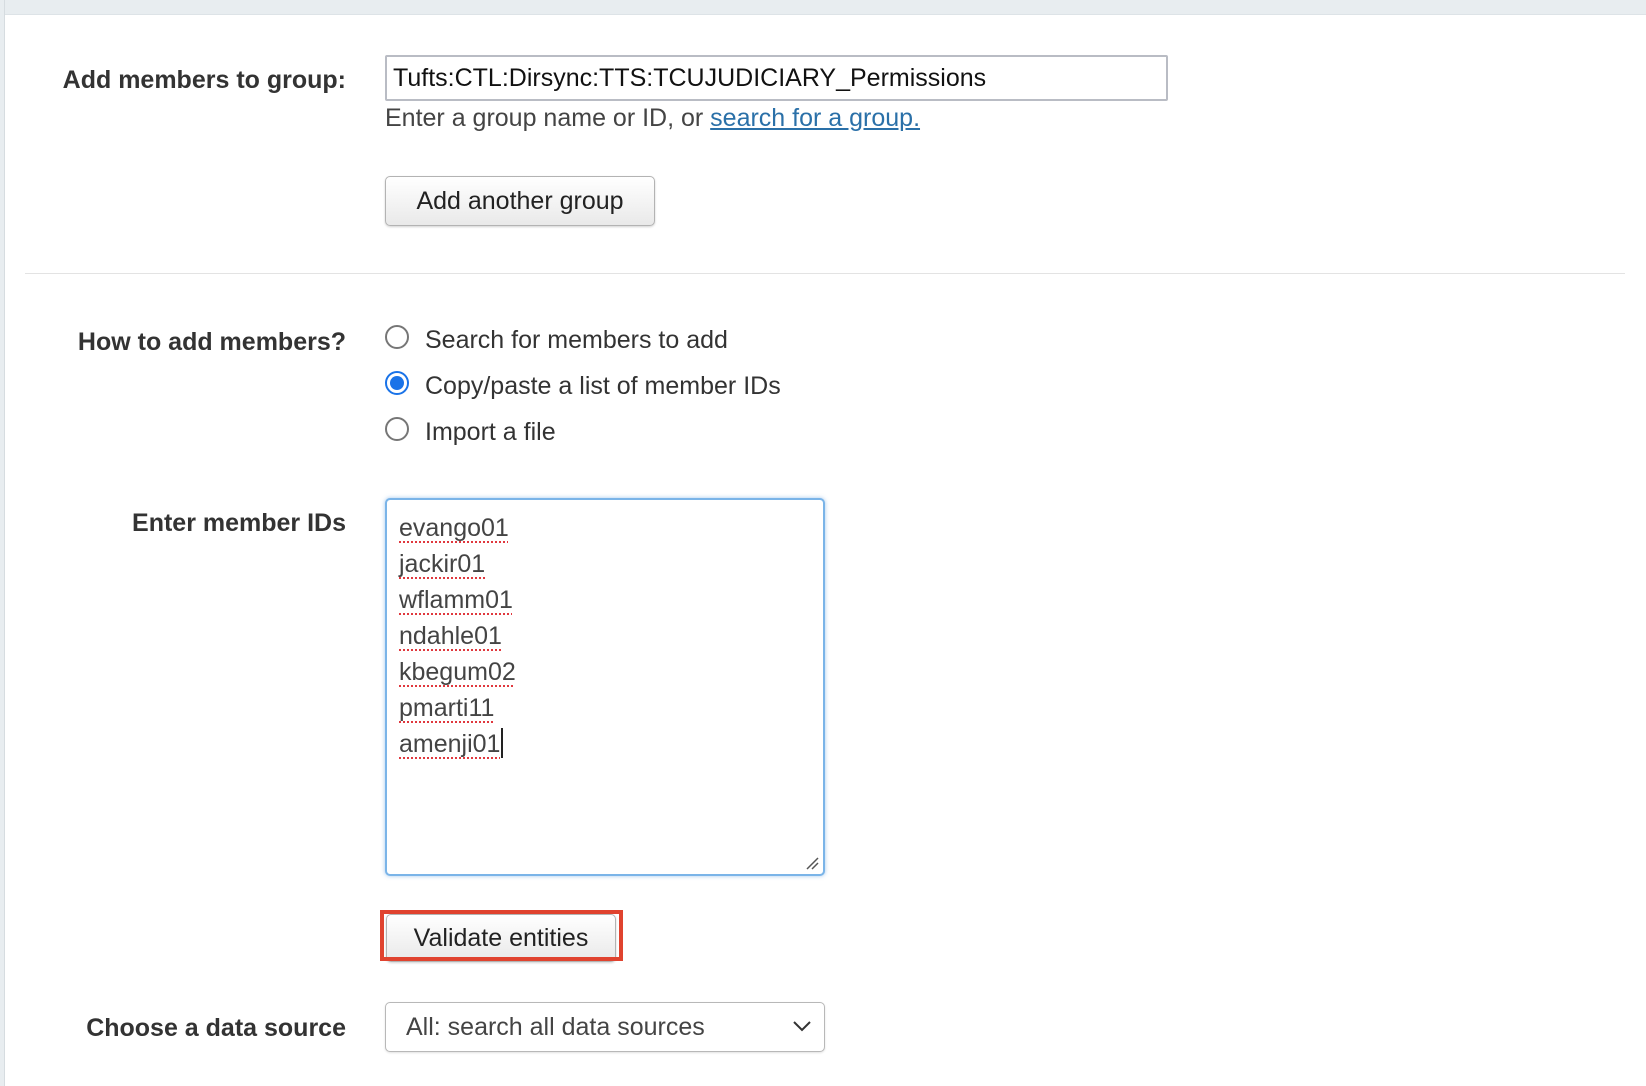 This screenshot has width=1646, height=1086. What do you see at coordinates (823, 7) in the screenshot?
I see `top-strip` at bounding box center [823, 7].